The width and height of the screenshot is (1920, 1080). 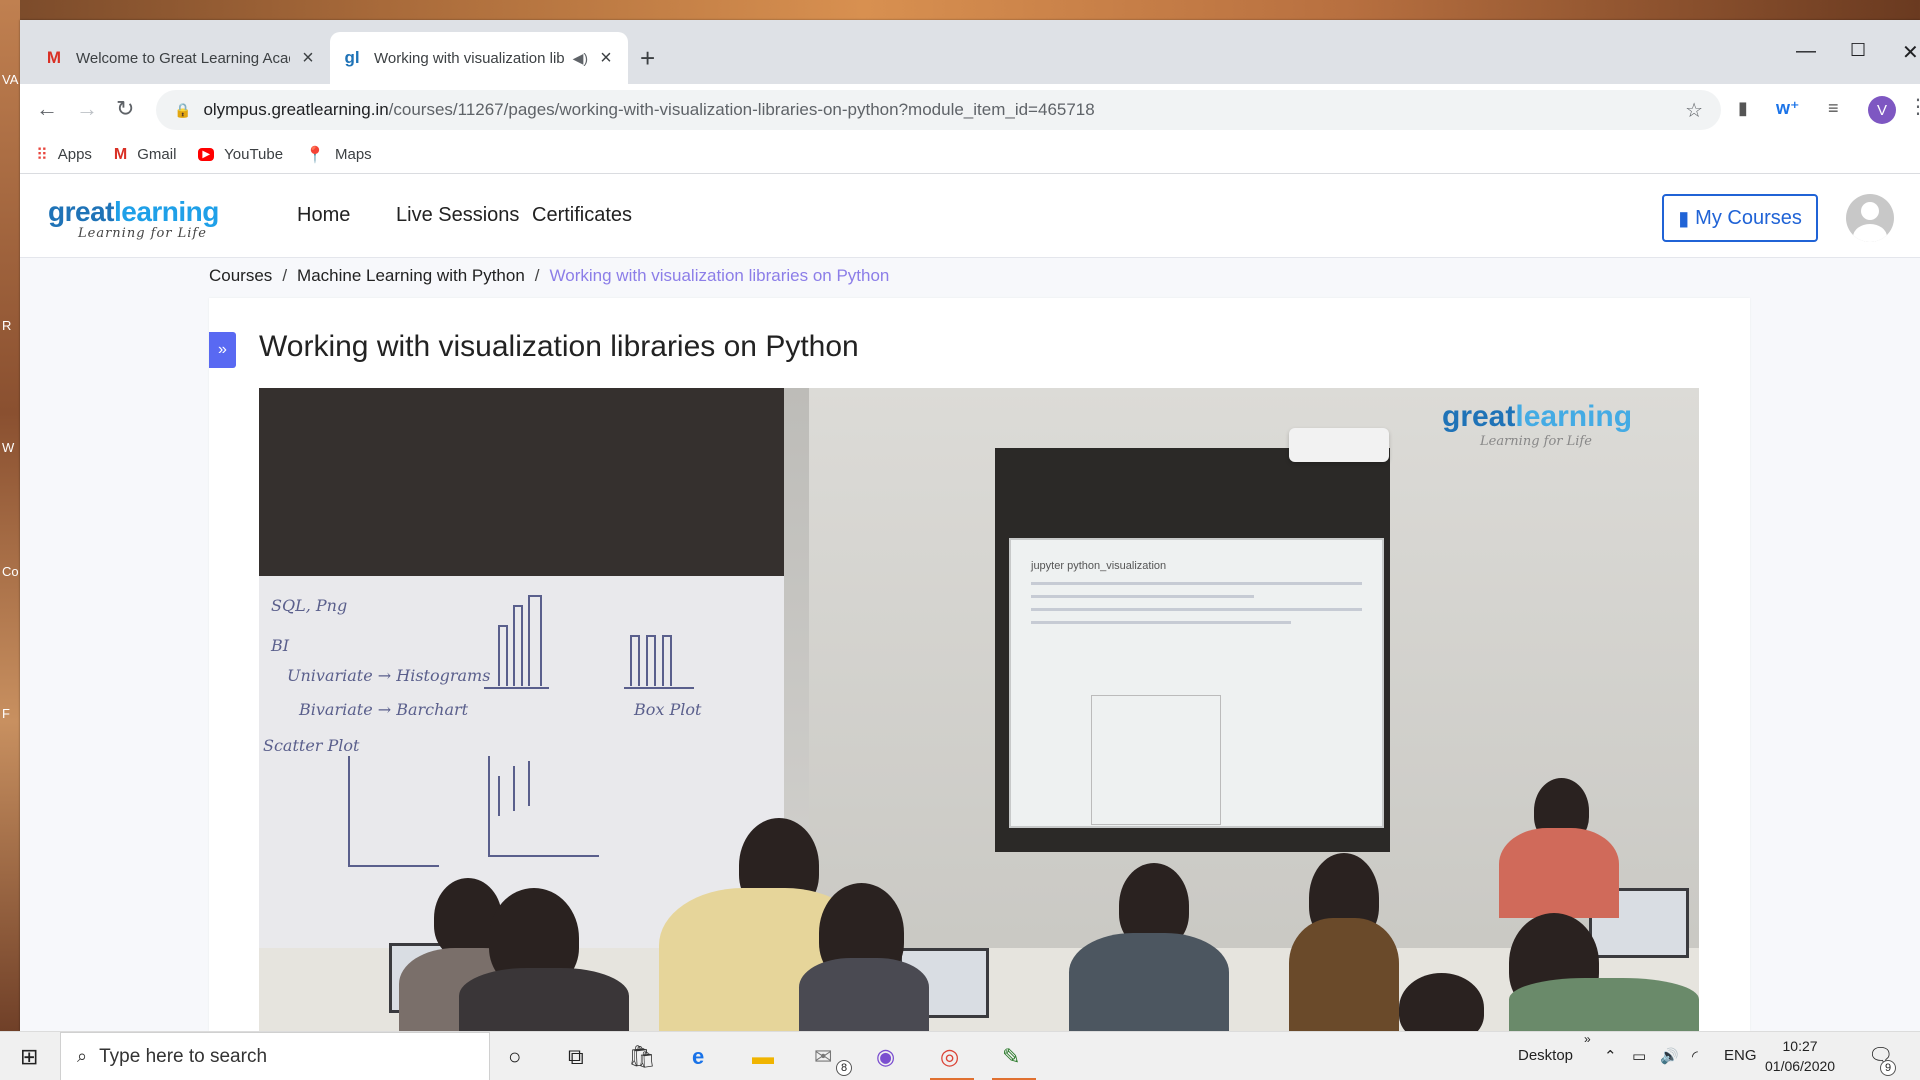 What do you see at coordinates (157, 154) in the screenshot?
I see `bookmark-label: Gmail` at bounding box center [157, 154].